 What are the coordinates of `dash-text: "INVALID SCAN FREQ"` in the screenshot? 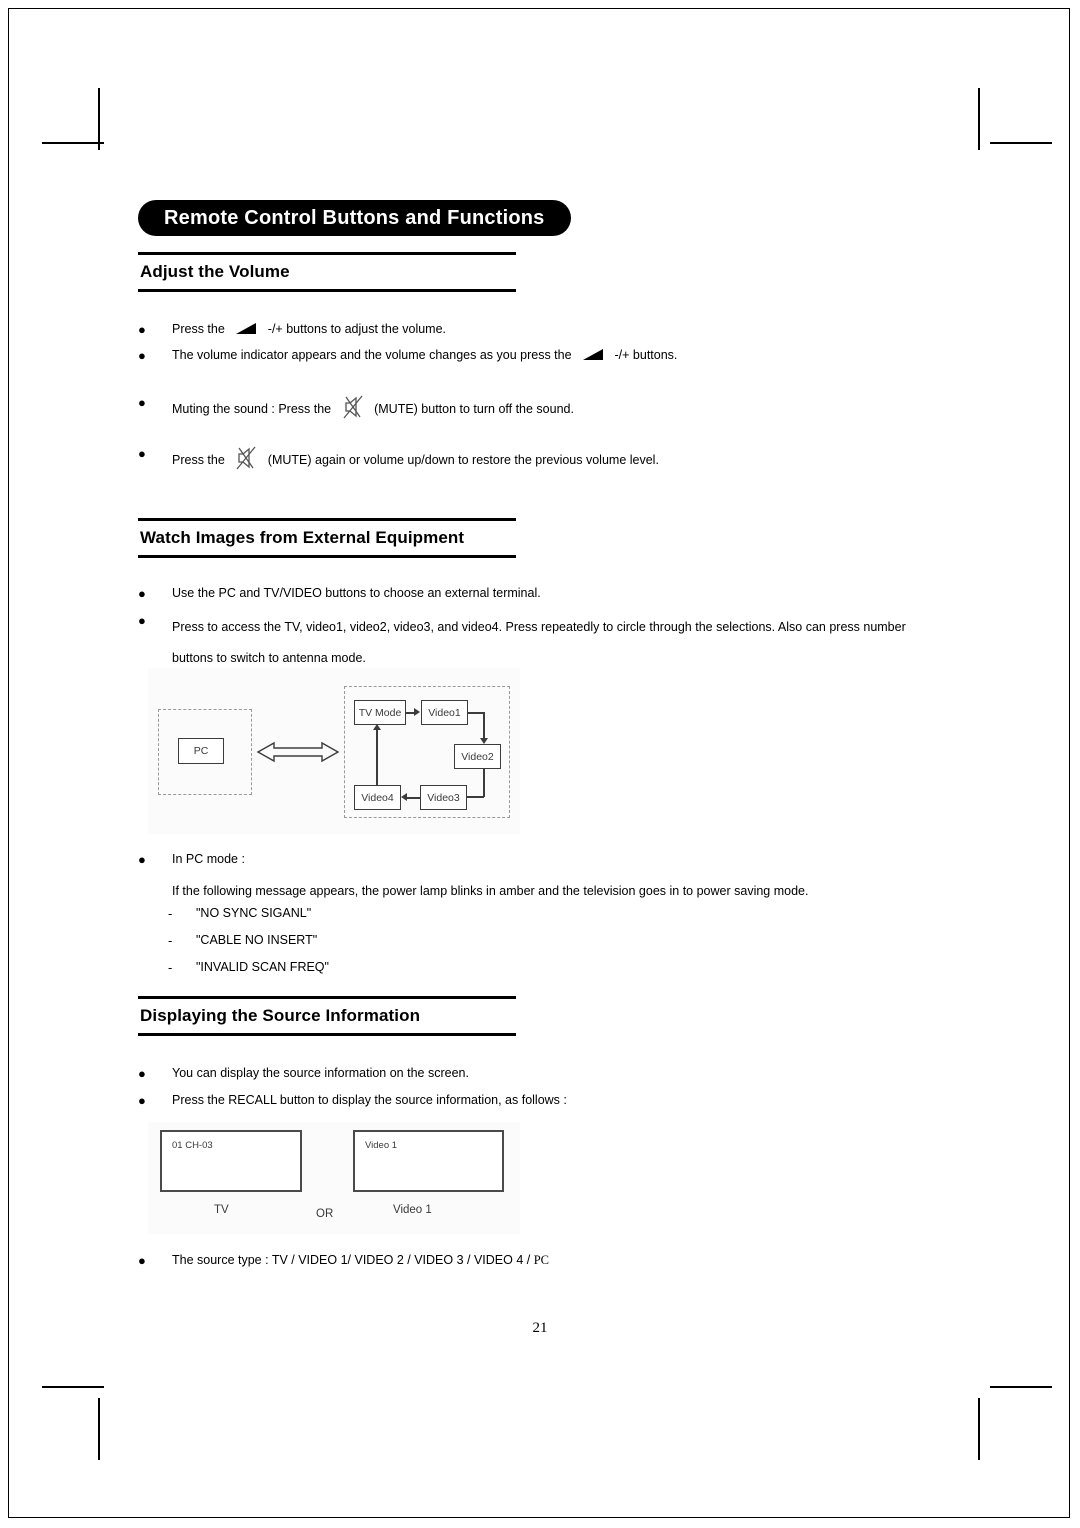 It's located at (262, 967).